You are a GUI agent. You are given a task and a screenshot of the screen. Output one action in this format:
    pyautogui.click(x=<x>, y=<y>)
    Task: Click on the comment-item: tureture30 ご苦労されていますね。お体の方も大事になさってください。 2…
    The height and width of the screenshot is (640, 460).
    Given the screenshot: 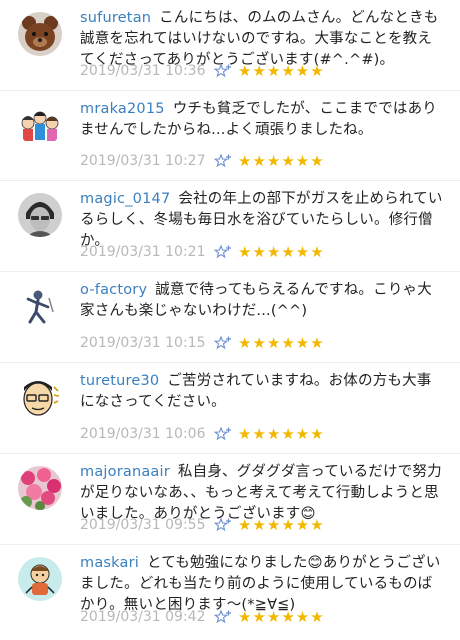 What is the action you would take?
    pyautogui.click(x=230, y=408)
    